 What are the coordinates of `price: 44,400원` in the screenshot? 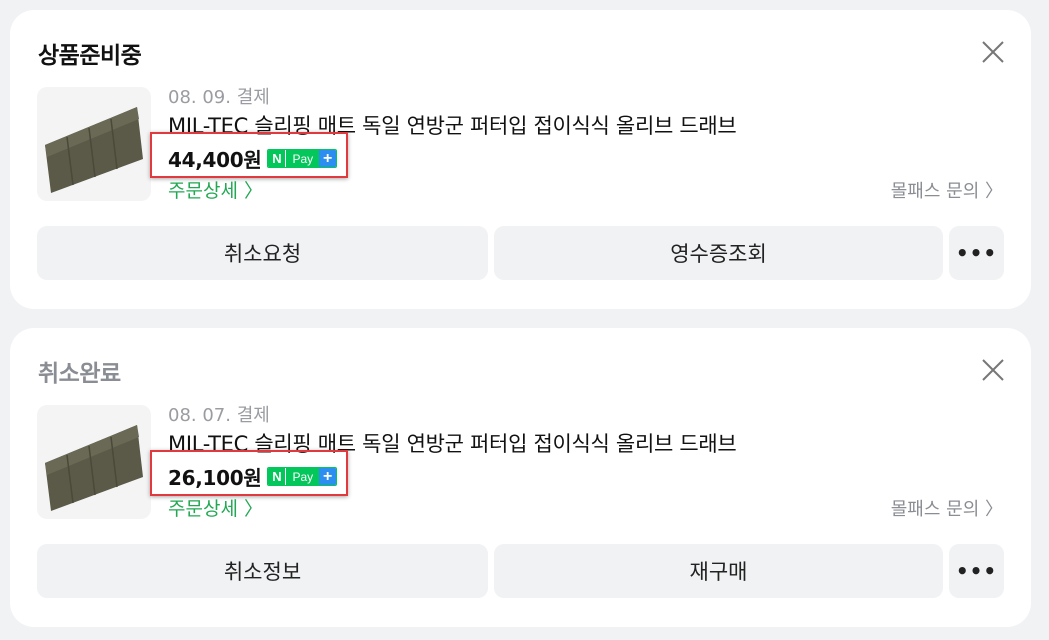 It's located at (215, 160).